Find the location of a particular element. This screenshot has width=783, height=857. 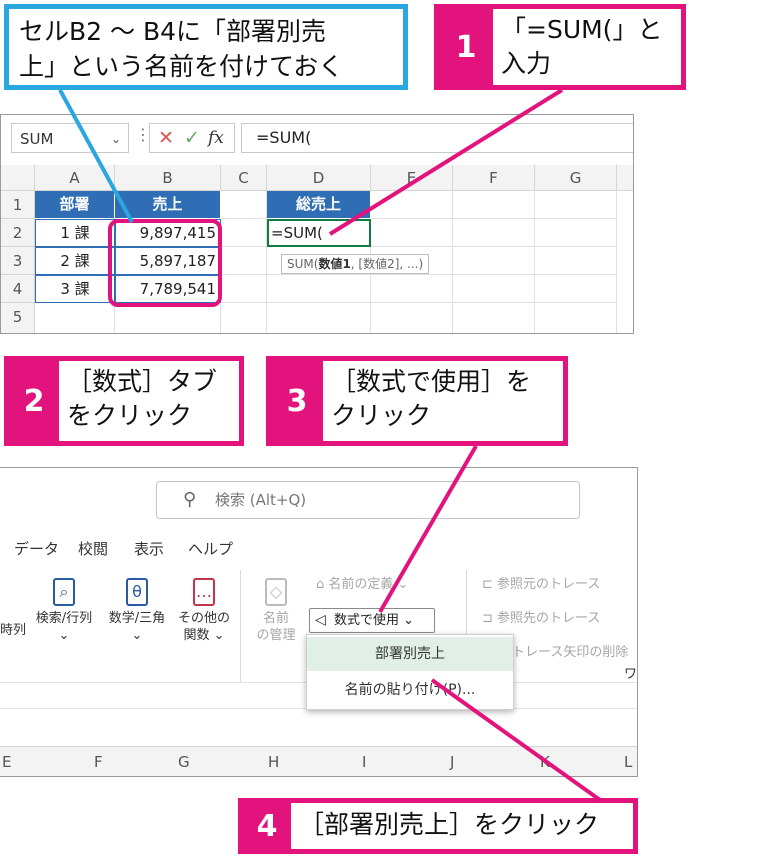

cell-e1 is located at coordinates (412, 205).